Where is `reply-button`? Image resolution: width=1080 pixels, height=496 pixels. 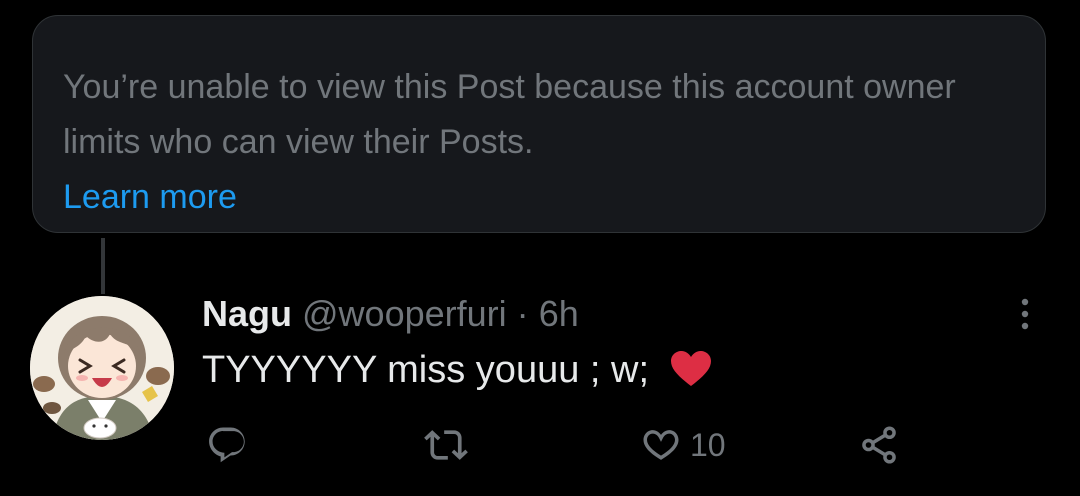 reply-button is located at coordinates (231, 445).